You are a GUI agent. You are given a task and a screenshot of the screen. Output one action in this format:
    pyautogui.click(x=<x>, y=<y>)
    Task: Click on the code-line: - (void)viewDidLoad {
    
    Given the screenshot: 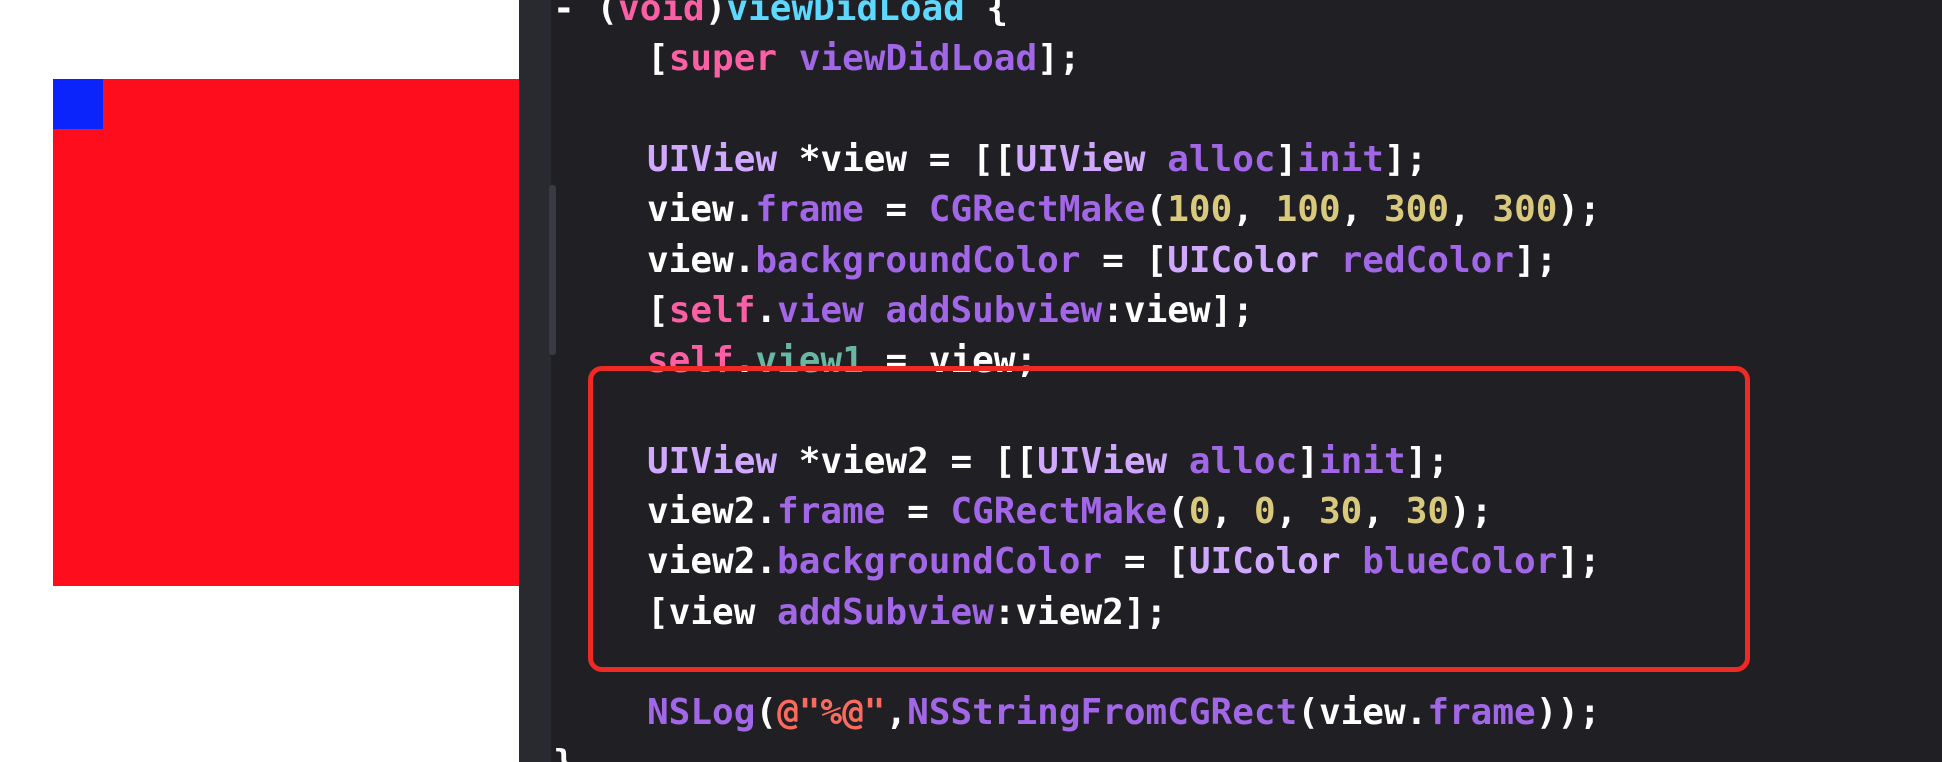 What is the action you would take?
    pyautogui.click(x=780, y=17)
    